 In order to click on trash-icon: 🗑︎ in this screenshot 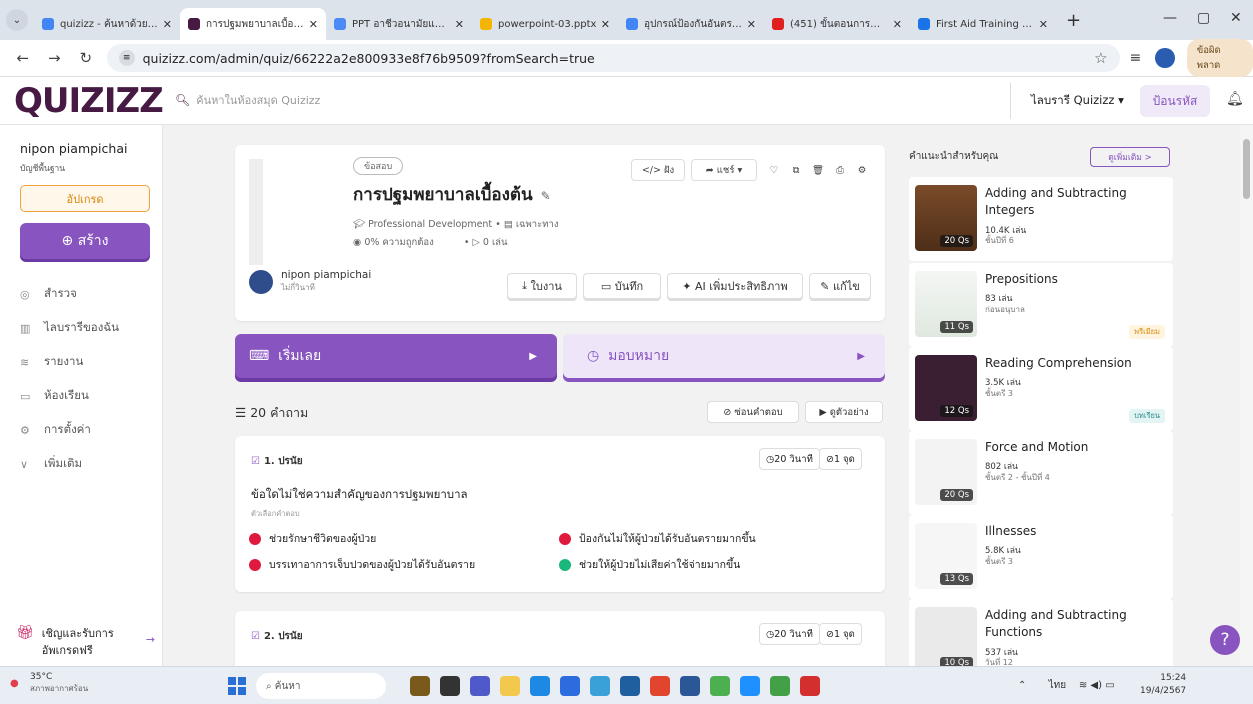, I will do `click(818, 170)`.